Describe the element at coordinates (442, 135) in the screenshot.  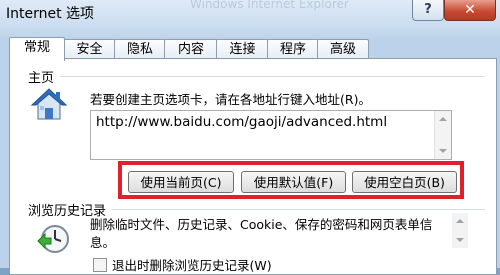
I see `url-box-scrollbar` at that location.